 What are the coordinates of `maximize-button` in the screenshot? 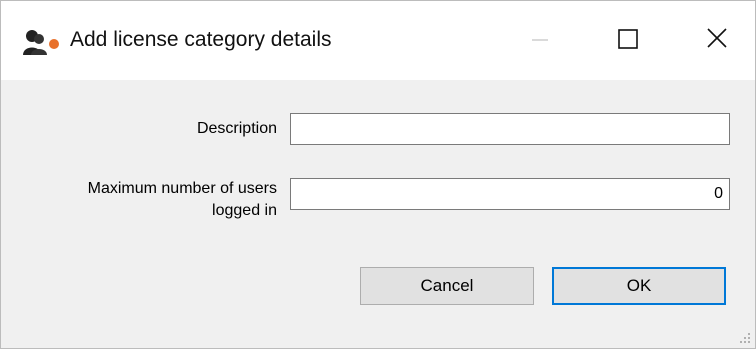 It's located at (628, 40).